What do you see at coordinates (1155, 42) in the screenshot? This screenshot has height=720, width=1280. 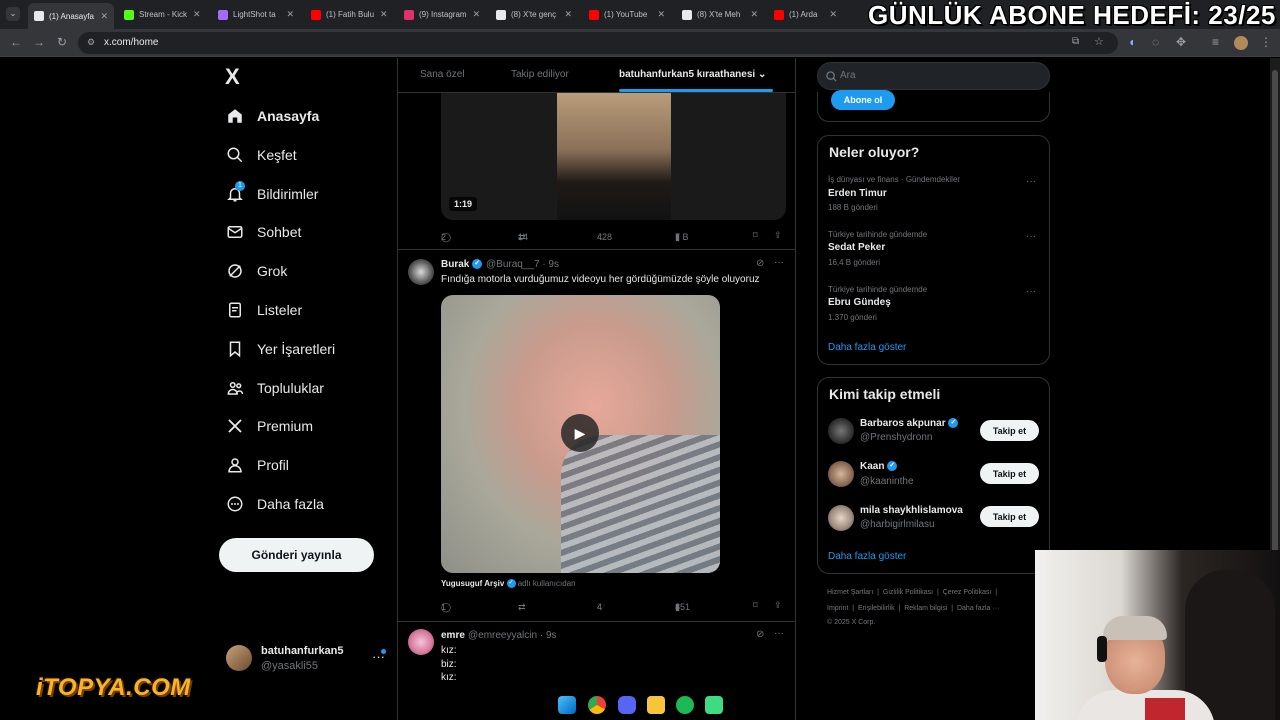 I see `extension-icon: ◌` at bounding box center [1155, 42].